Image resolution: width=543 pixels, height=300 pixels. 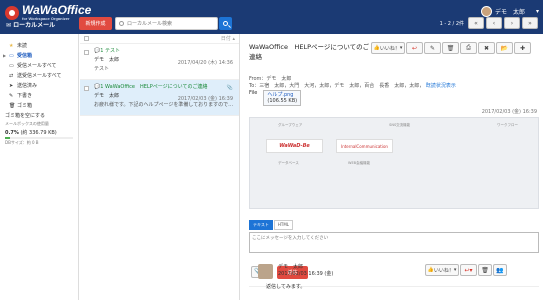 I want to click on folder-trash: 🗑 ゴミ箱, so click(x=39, y=105).